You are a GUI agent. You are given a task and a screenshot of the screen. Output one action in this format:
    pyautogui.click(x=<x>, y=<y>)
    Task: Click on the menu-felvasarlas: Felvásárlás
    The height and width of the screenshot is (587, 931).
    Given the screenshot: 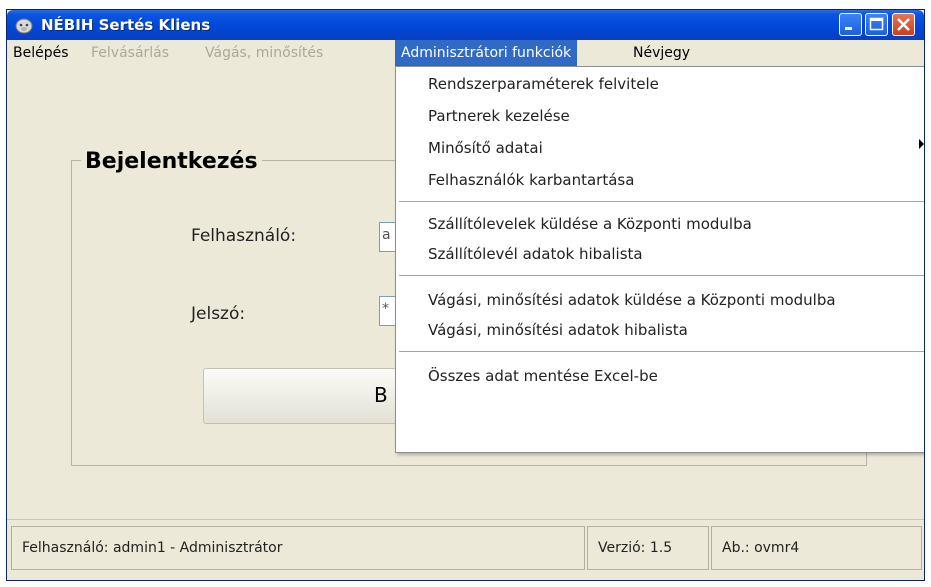 What is the action you would take?
    pyautogui.click(x=130, y=53)
    